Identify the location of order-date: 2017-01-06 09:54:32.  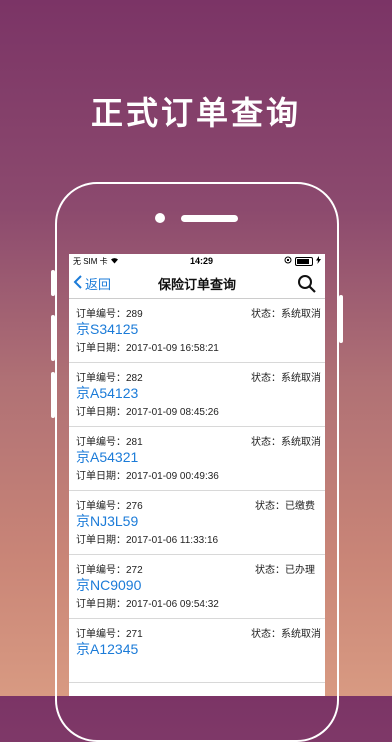
(172, 604).